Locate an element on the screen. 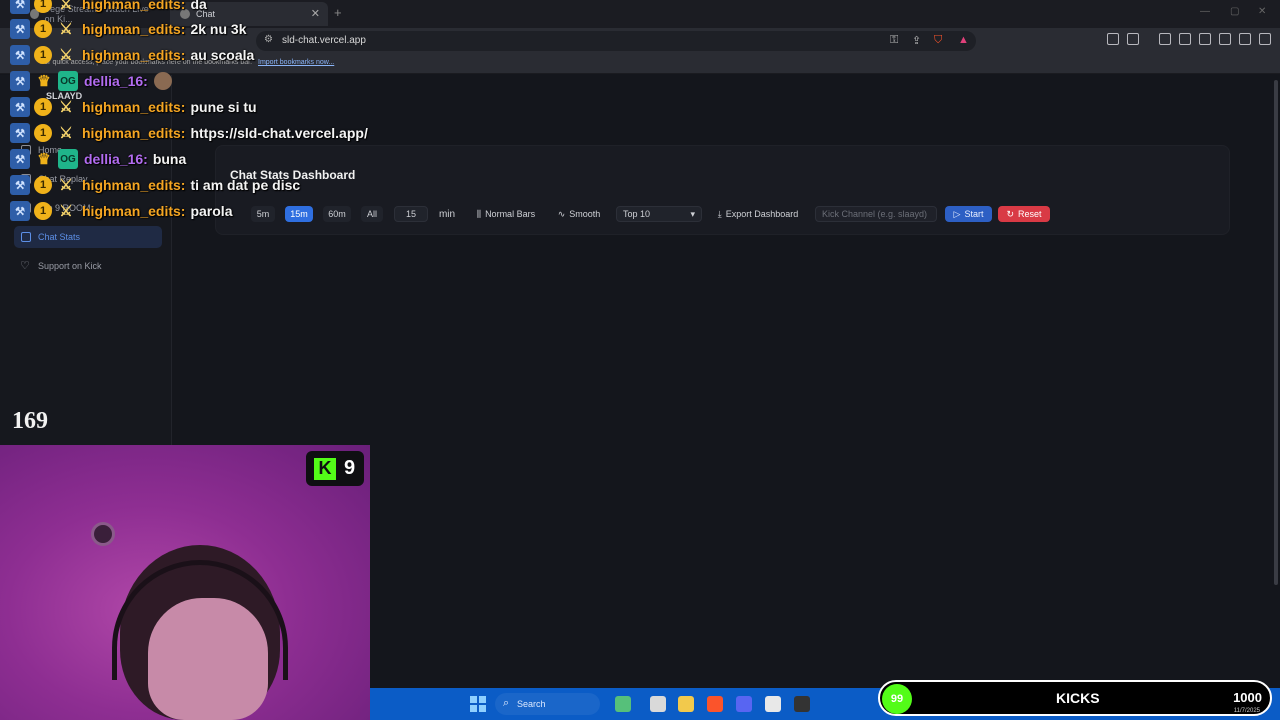 The width and height of the screenshot is (1280, 720). chat-text: parola is located at coordinates (211, 211).